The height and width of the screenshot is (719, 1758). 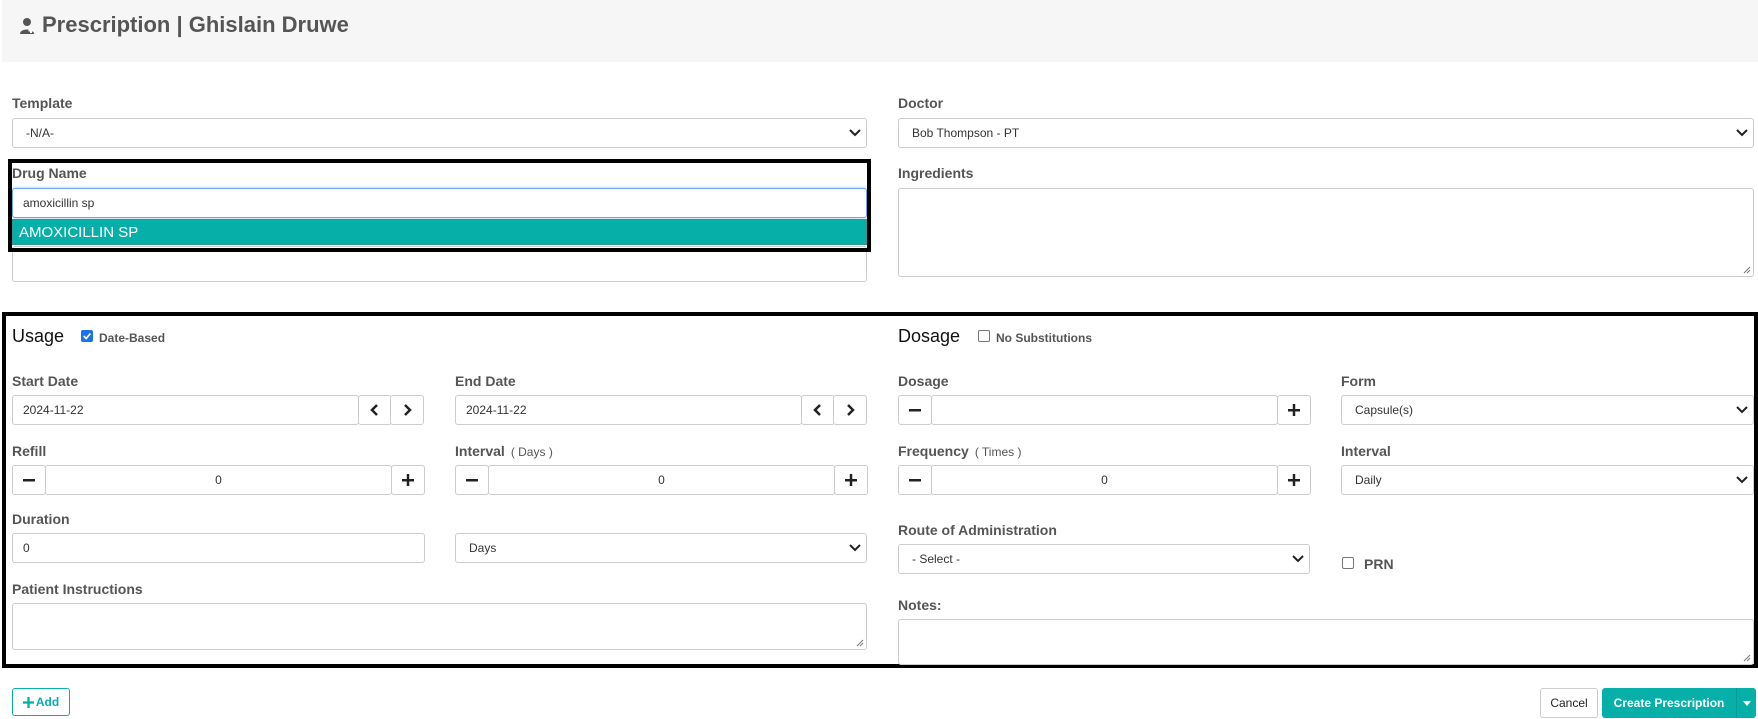 I want to click on frequency-label: Frequency ( Times ), so click(x=959, y=451).